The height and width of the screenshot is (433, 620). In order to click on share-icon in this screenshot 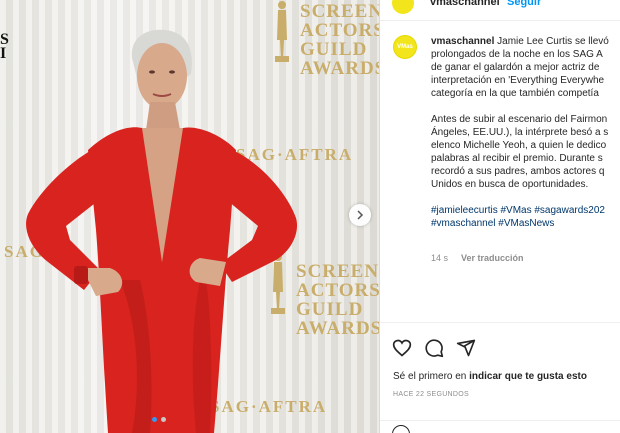, I will do `click(466, 348)`.